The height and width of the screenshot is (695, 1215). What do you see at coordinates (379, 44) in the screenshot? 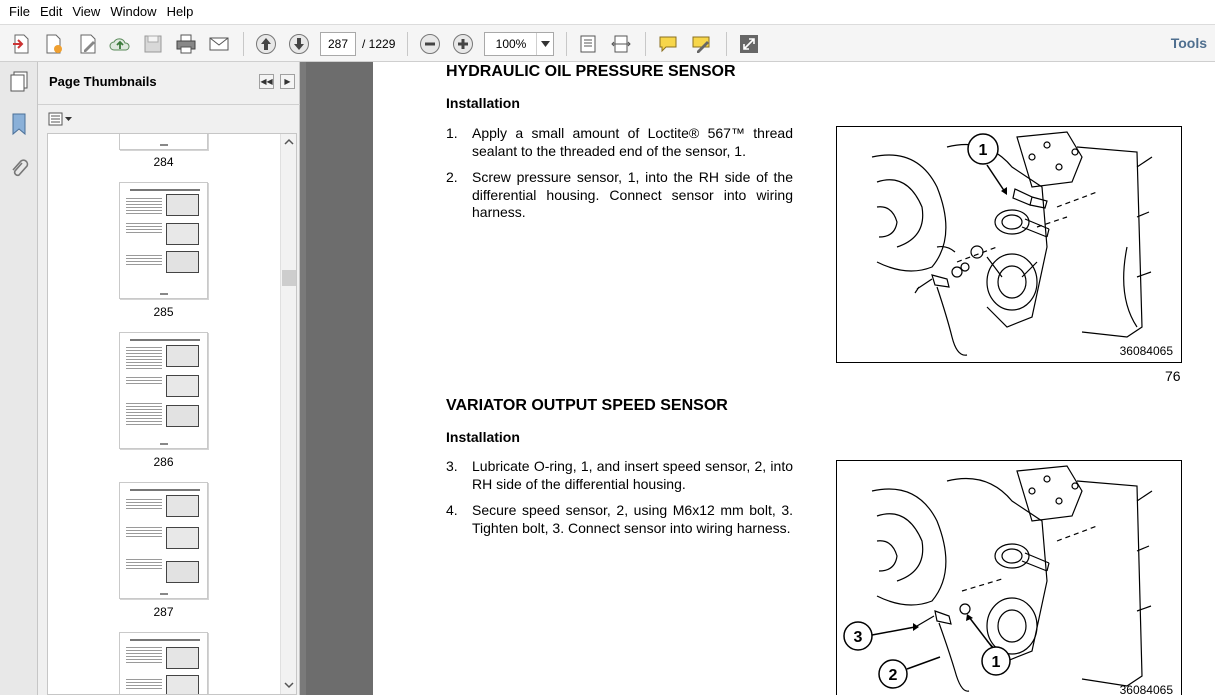
I see `page-total: / 1229` at bounding box center [379, 44].